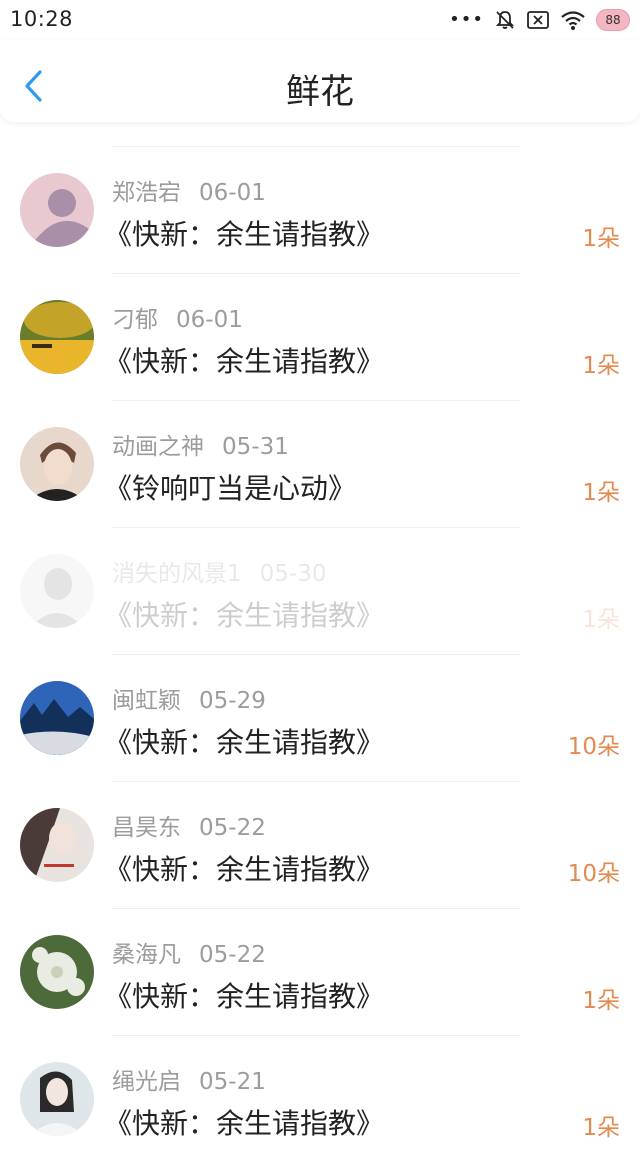 The image size is (640, 1162). Describe the element at coordinates (146, 828) in the screenshot. I see `user-name: 昌昊东` at that location.